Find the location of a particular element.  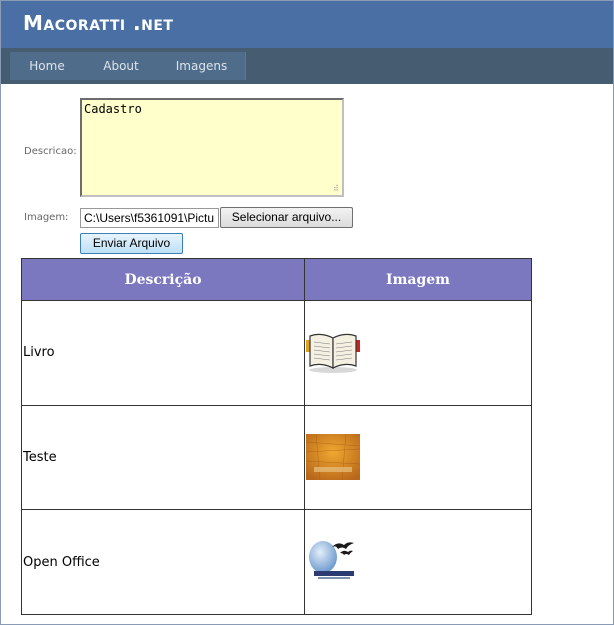

column-header-descricao: Descrição is located at coordinates (163, 279).